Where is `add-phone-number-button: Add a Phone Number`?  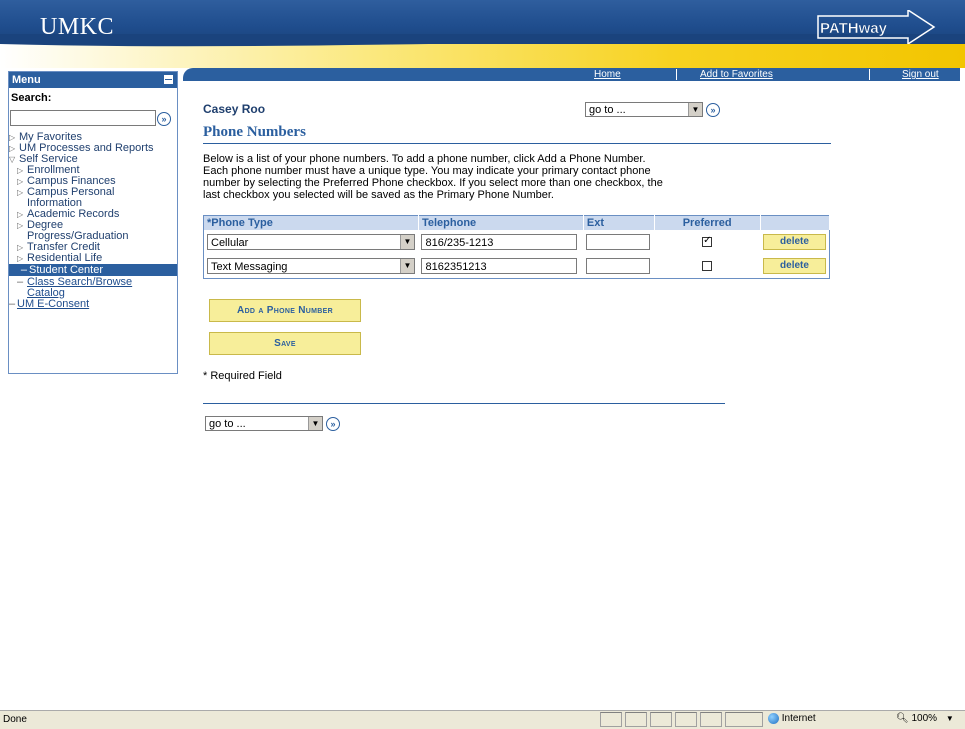
add-phone-number-button: Add a Phone Number is located at coordinates (285, 310).